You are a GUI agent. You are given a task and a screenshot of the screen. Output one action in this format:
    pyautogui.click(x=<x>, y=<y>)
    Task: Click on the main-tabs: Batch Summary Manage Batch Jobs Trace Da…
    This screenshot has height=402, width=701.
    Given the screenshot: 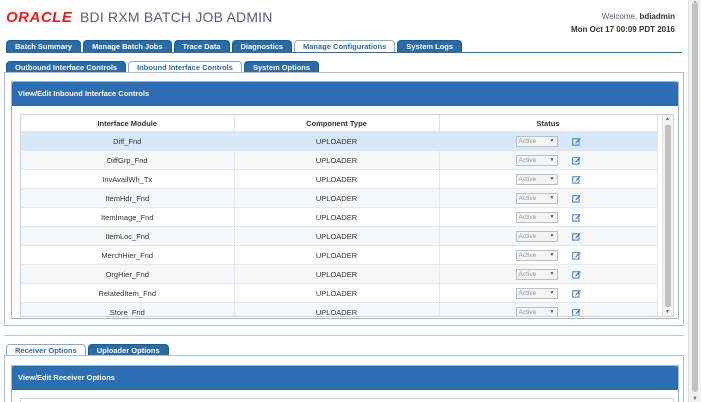 What is the action you would take?
    pyautogui.click(x=234, y=46)
    